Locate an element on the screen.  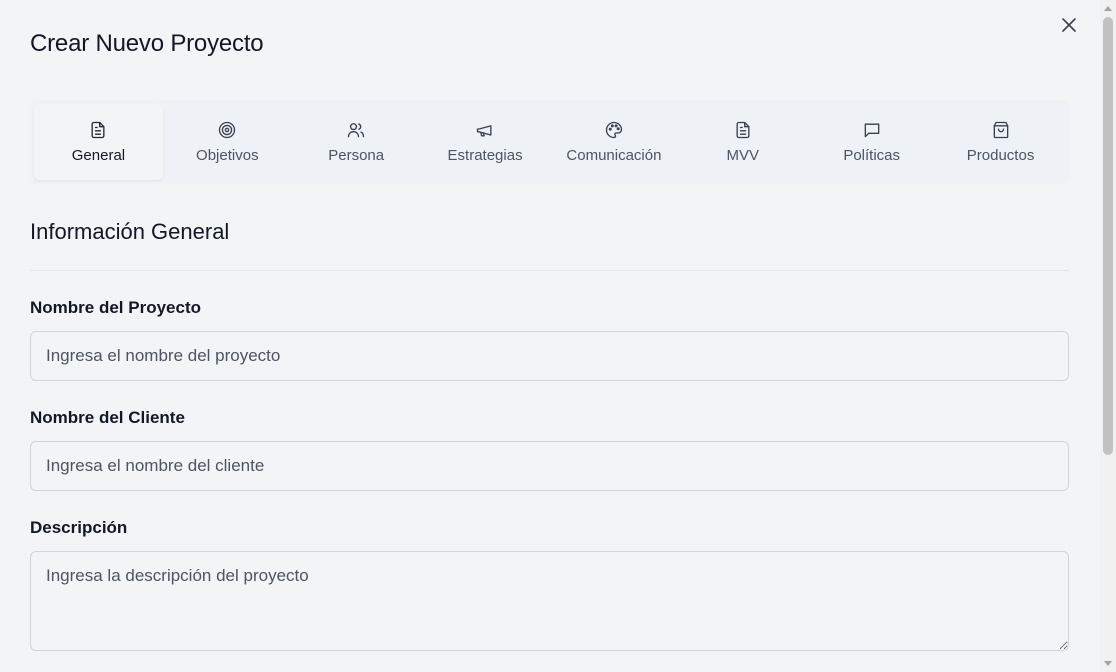
client-name-label: Nombre del Cliente is located at coordinates (107, 417).